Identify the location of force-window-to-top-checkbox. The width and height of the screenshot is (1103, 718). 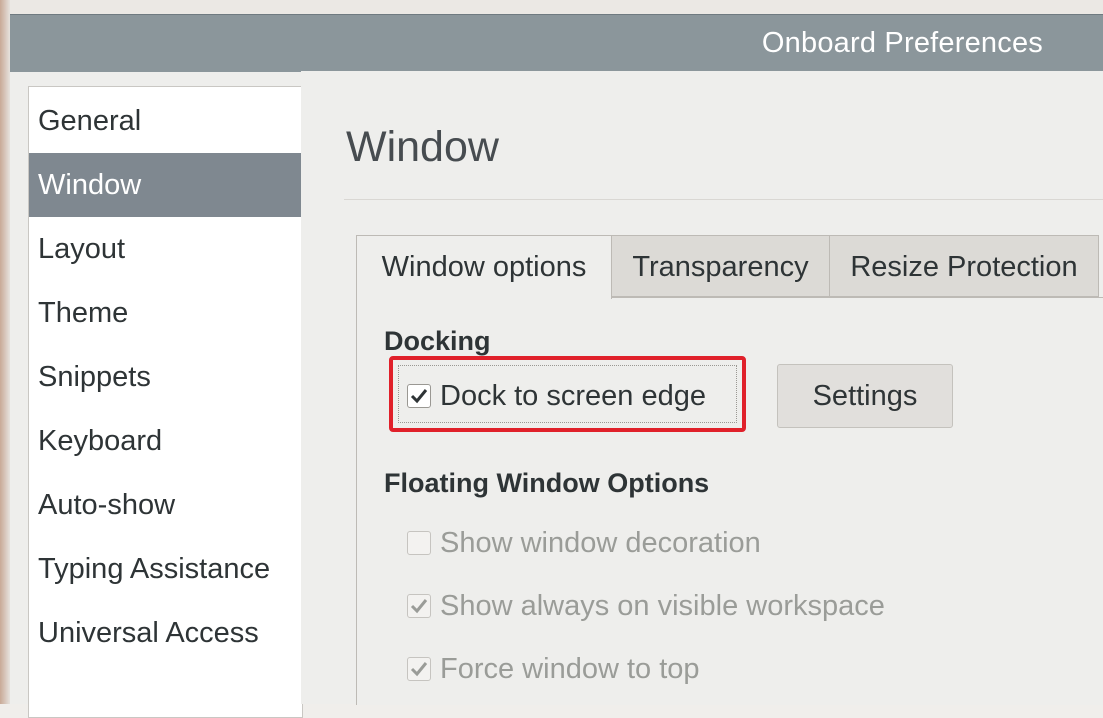
(419, 669).